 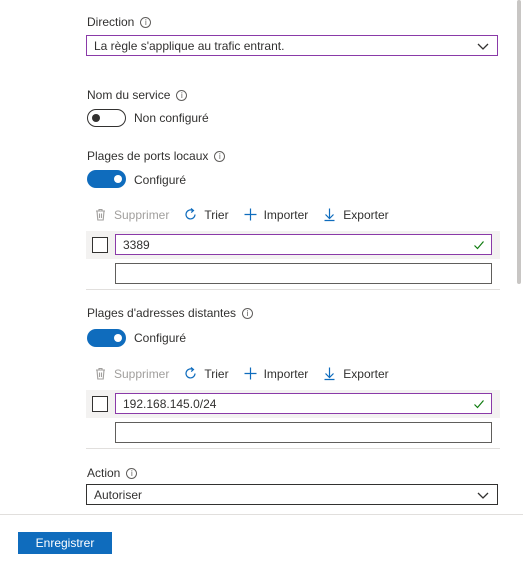 I want to click on direction-value: La règle s'applique au trafic entrant., so click(x=189, y=45).